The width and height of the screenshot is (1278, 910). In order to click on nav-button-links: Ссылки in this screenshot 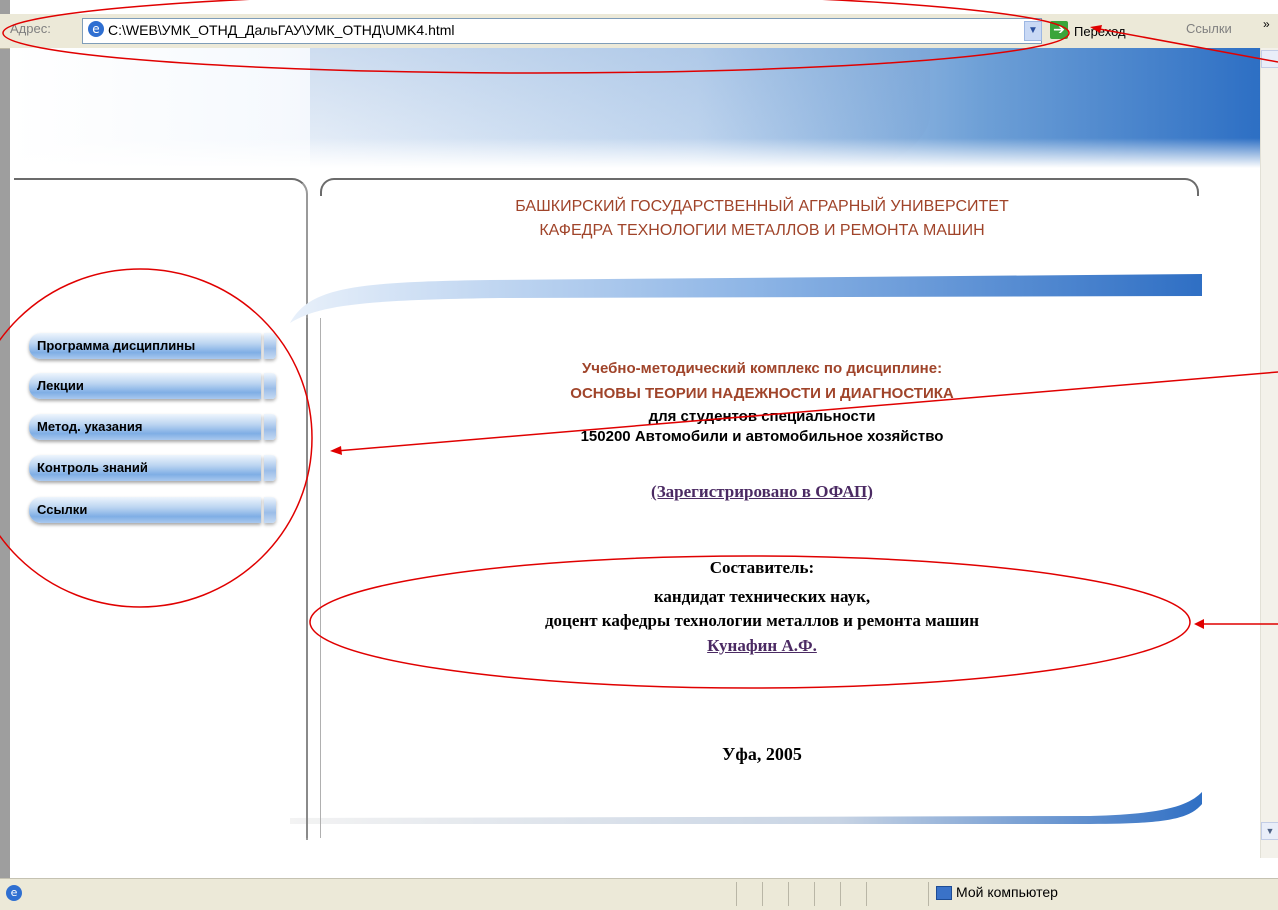, I will do `click(145, 510)`.